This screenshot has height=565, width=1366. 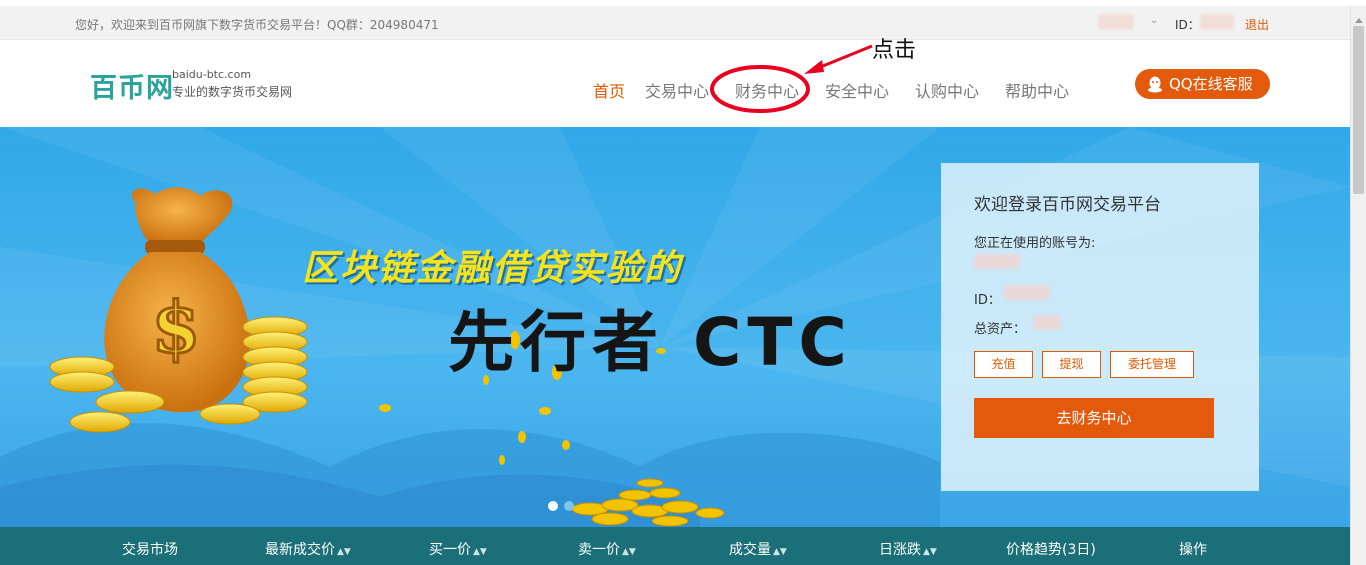 I want to click on qq-icon, so click(x=1155, y=84).